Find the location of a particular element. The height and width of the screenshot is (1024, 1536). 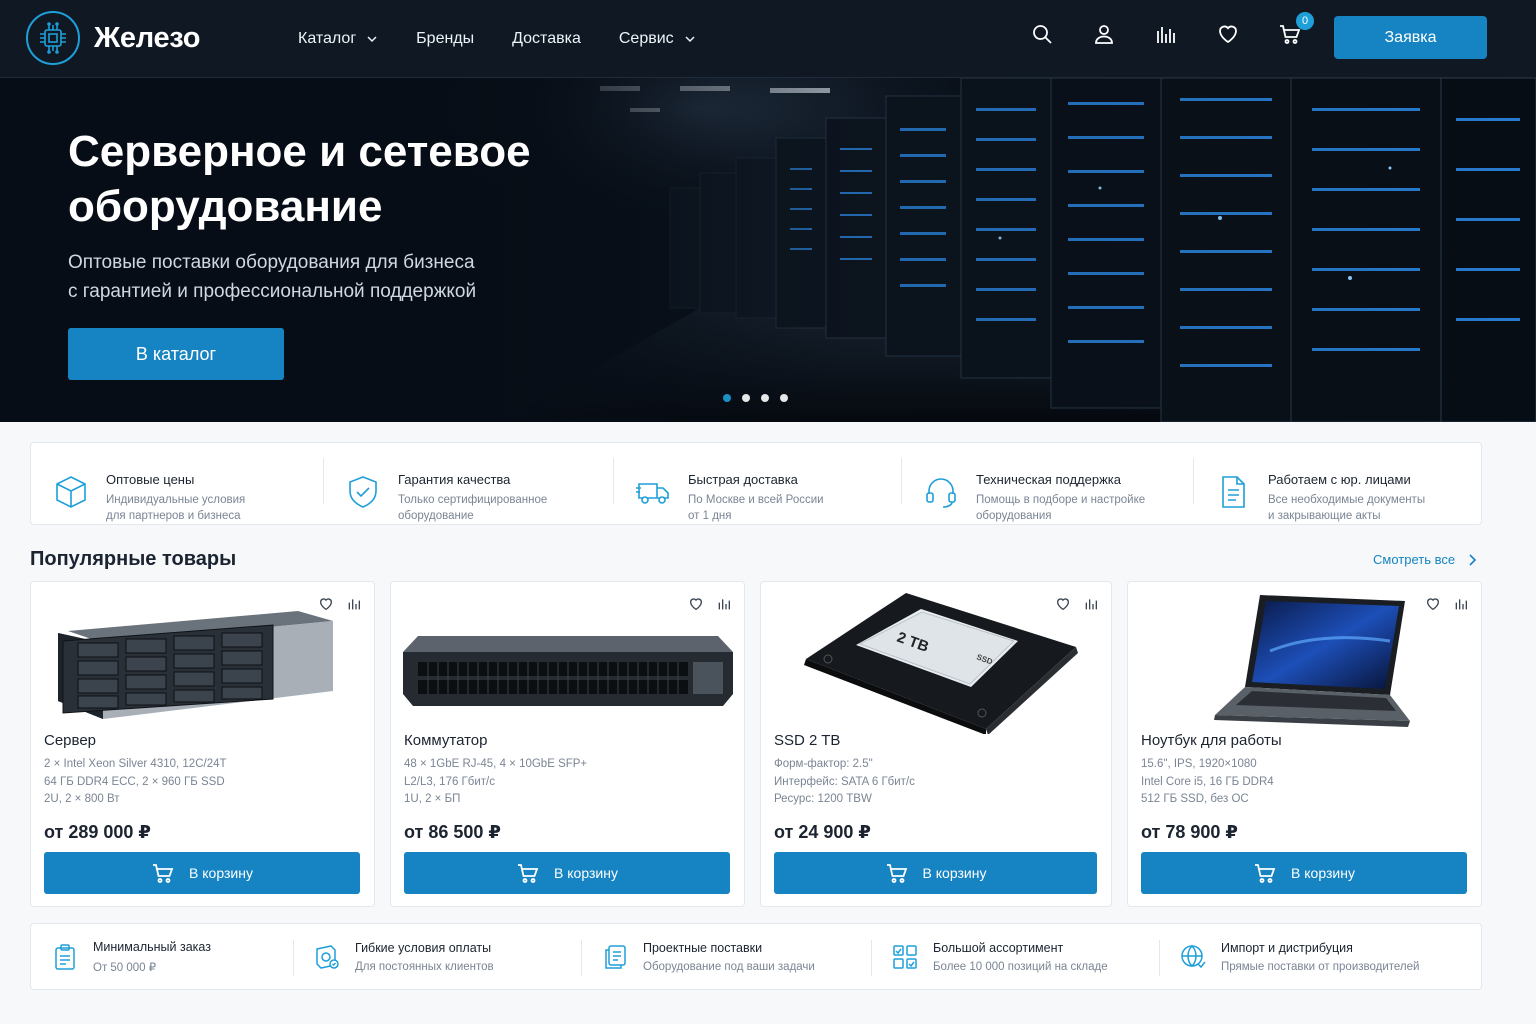

headset-icon is located at coordinates (941, 492).